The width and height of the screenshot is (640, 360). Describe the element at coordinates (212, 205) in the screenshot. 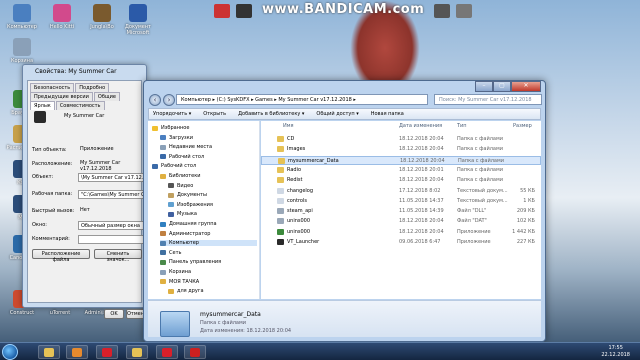

I see `nav-item: Изображения` at that location.